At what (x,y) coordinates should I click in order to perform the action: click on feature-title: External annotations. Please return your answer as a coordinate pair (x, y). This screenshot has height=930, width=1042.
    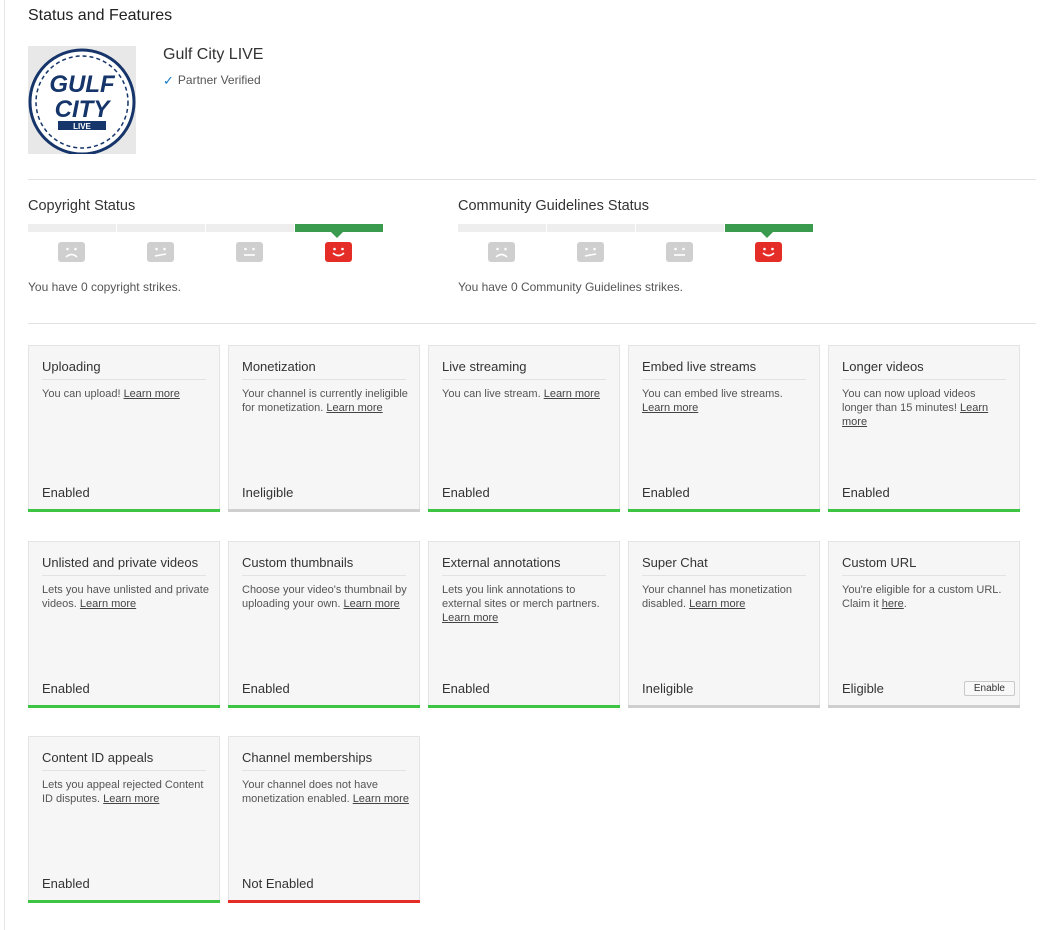
    Looking at the image, I should click on (501, 562).